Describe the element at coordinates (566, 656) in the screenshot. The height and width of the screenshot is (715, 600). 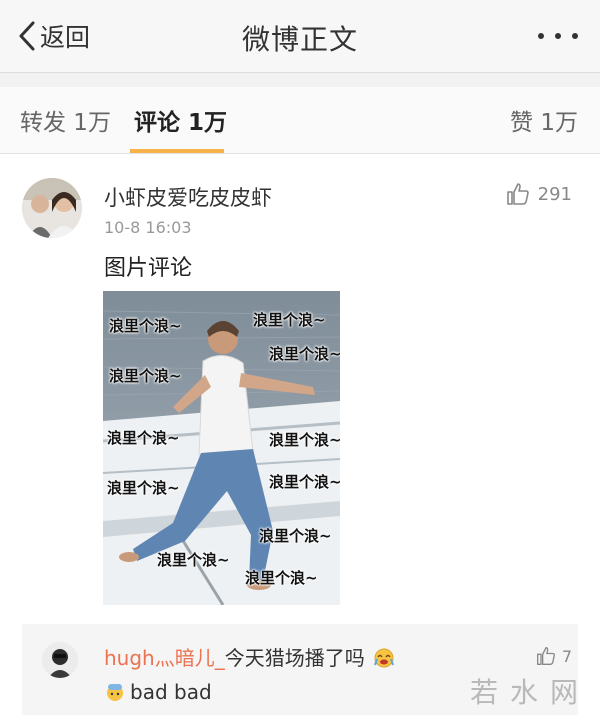
I see `like-count: 7` at that location.